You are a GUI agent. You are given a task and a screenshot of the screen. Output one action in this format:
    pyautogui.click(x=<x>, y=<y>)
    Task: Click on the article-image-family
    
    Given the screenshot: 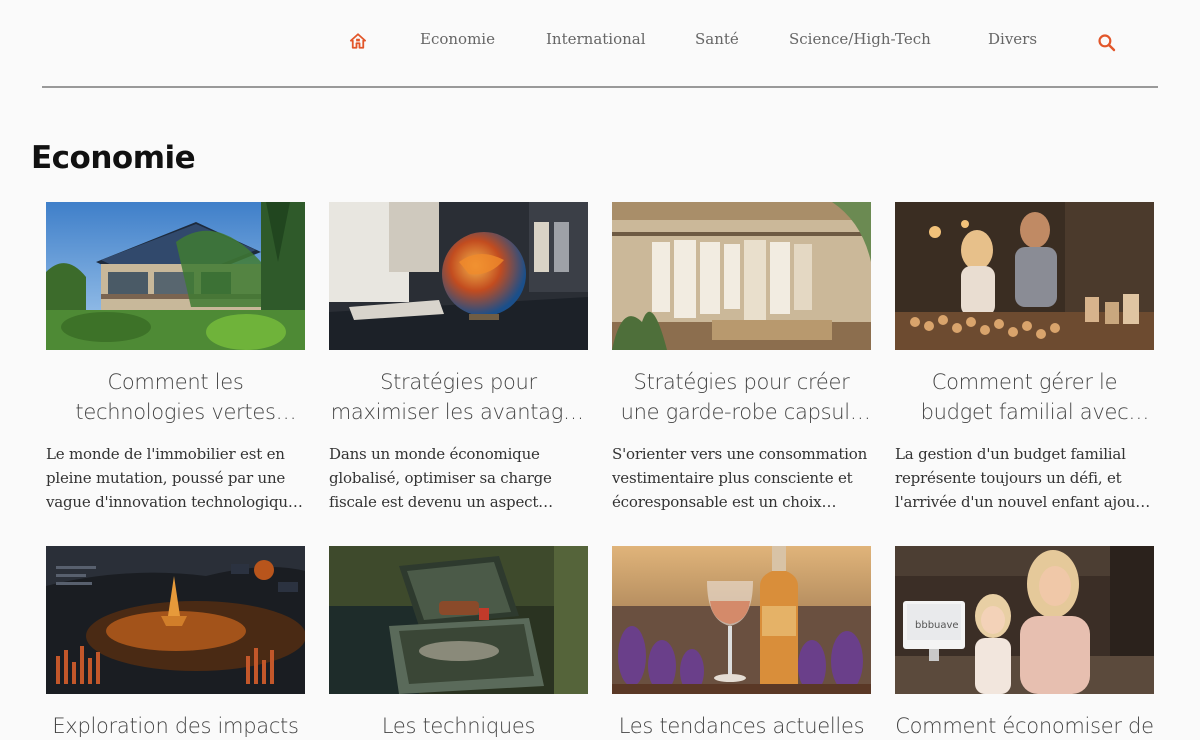 What is the action you would take?
    pyautogui.click(x=1024, y=276)
    